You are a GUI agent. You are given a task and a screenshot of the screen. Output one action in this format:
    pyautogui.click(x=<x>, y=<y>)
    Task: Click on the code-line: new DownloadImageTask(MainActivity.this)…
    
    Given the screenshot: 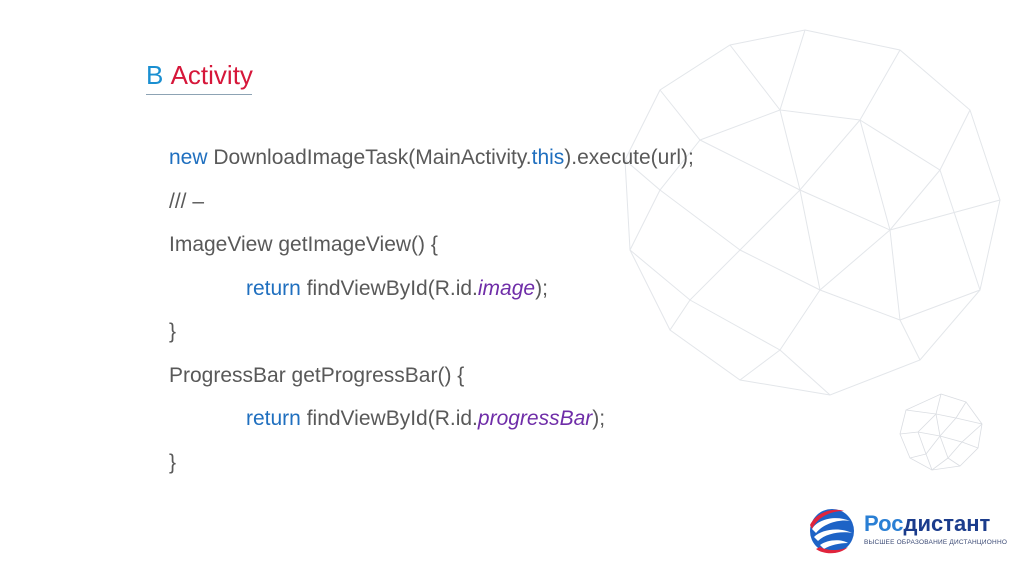 What is the action you would take?
    pyautogui.click(x=431, y=160)
    